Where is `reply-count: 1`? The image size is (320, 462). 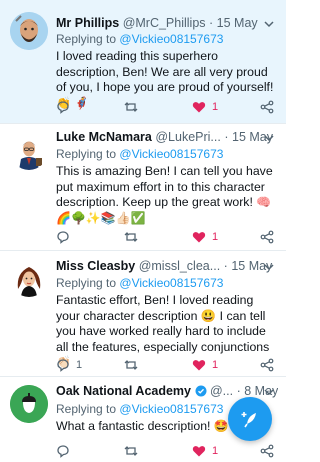 reply-count: 1 is located at coordinates (79, 365).